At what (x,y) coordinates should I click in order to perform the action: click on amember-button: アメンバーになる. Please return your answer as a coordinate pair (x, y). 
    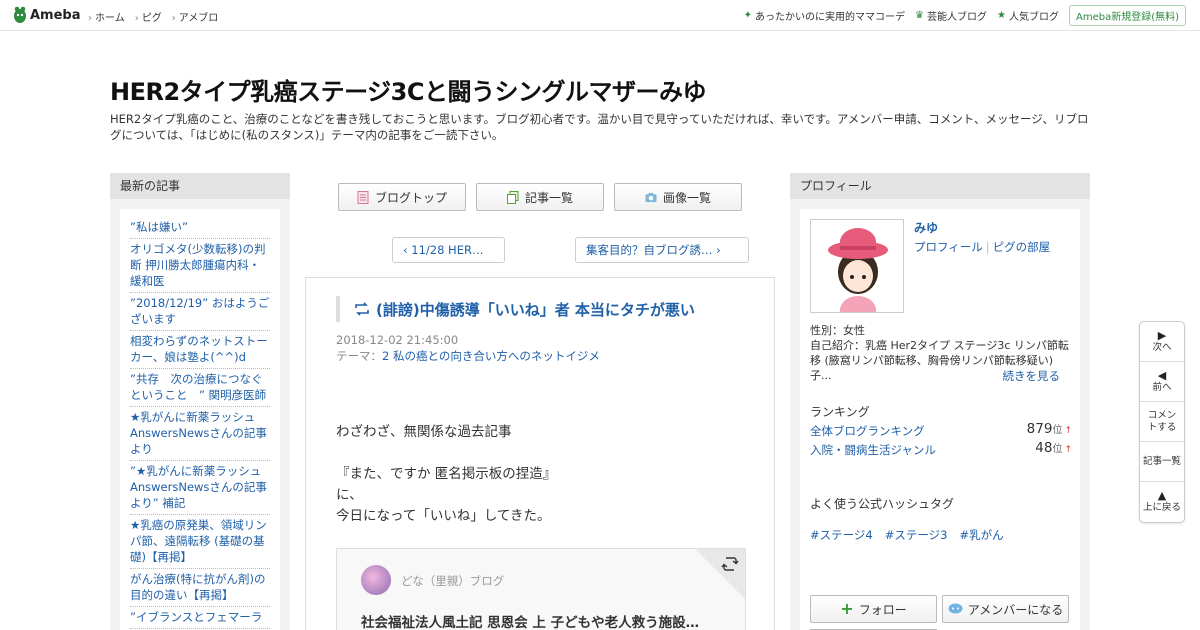
    Looking at the image, I should click on (1005, 609).